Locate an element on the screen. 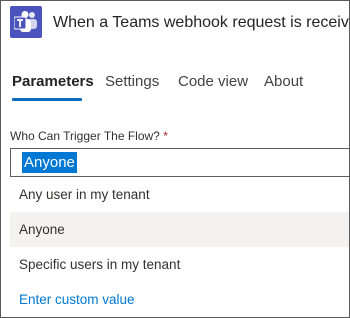 This screenshot has width=350, height=318. option-any-user-in-tenant: Any user in my tenant is located at coordinates (179, 194).